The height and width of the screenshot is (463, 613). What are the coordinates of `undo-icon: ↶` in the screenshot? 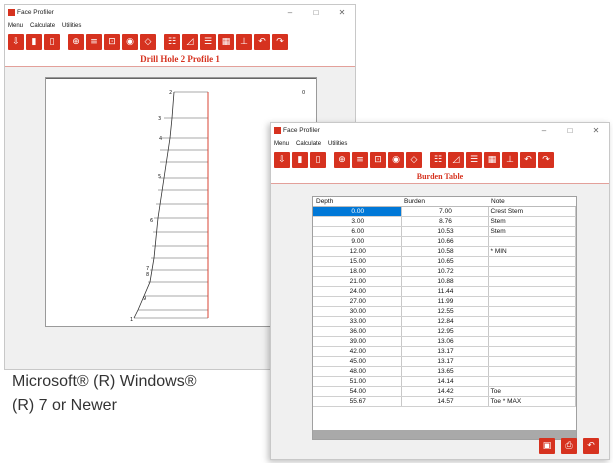 It's located at (262, 42).